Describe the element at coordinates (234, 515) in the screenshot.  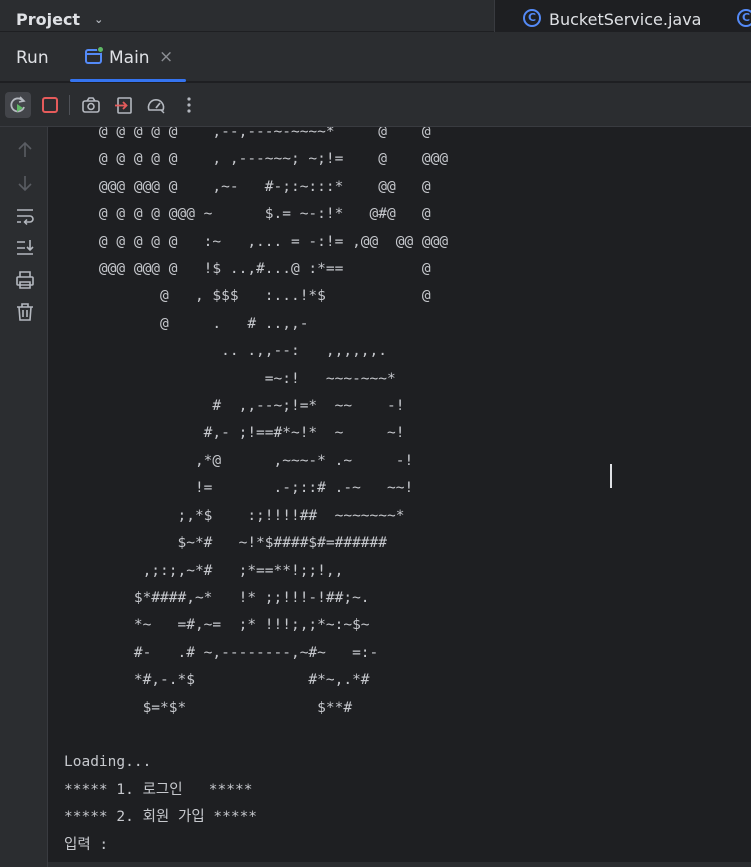
I see `console-line: ;,*$ :;!!!!## ~~~~~~~*` at that location.